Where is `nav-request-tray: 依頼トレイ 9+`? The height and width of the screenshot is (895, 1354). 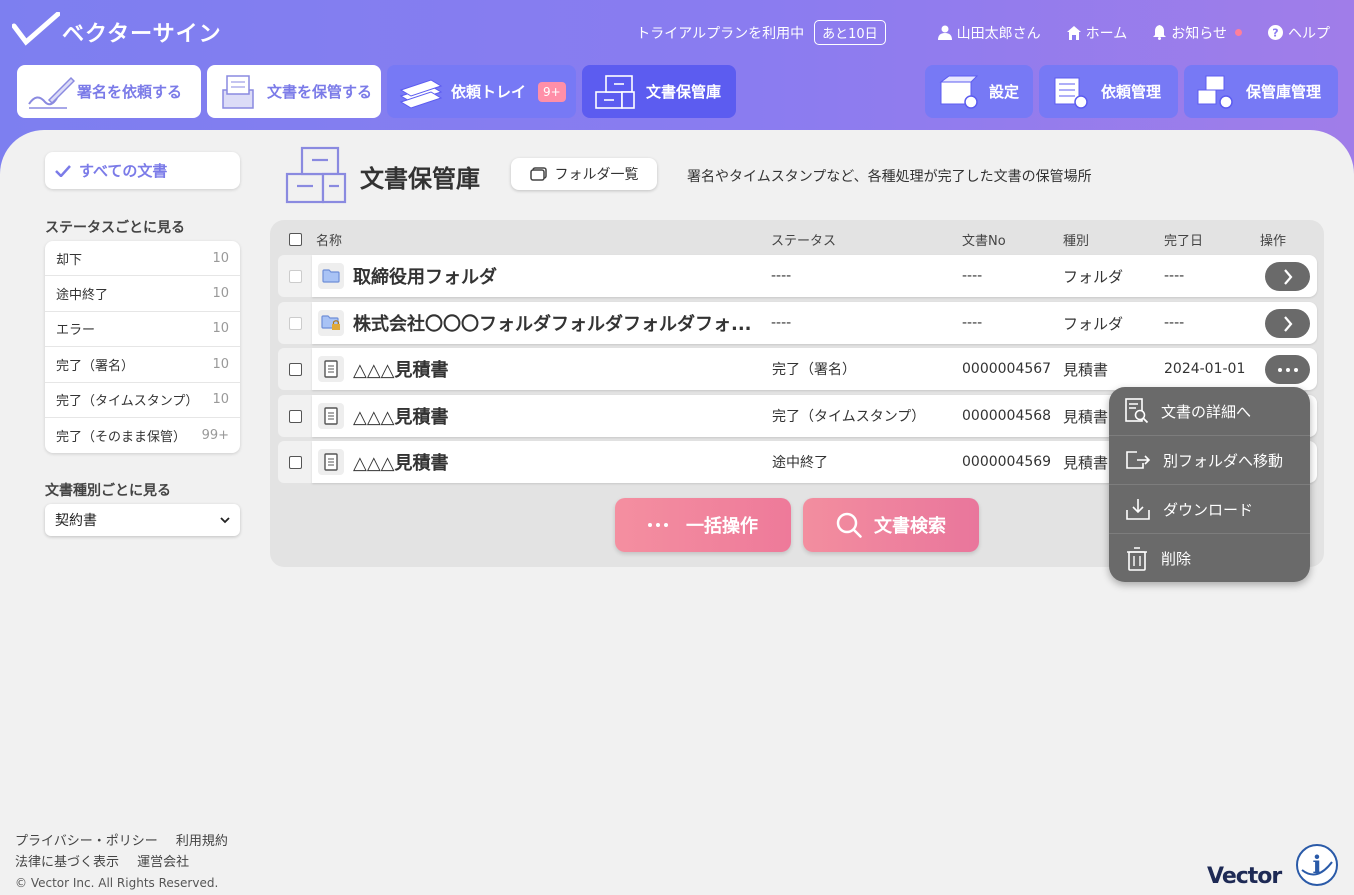 nav-request-tray: 依頼トレイ 9+ is located at coordinates (481, 91).